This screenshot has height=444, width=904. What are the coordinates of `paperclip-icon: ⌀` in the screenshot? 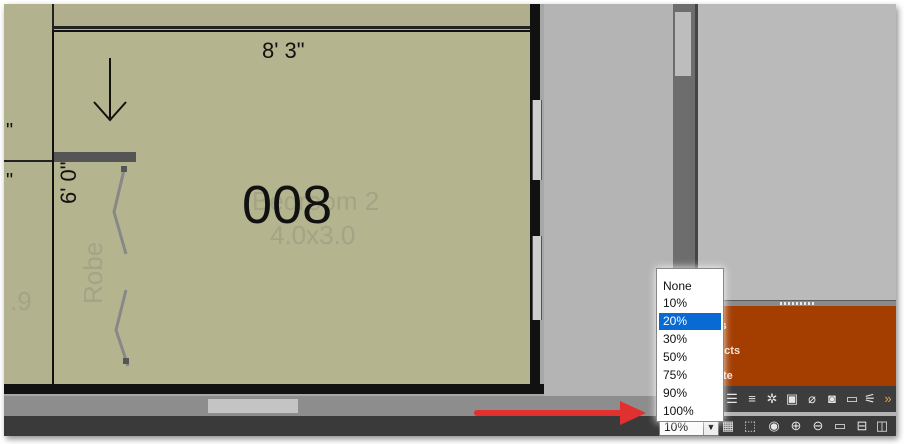 It's located at (812, 399).